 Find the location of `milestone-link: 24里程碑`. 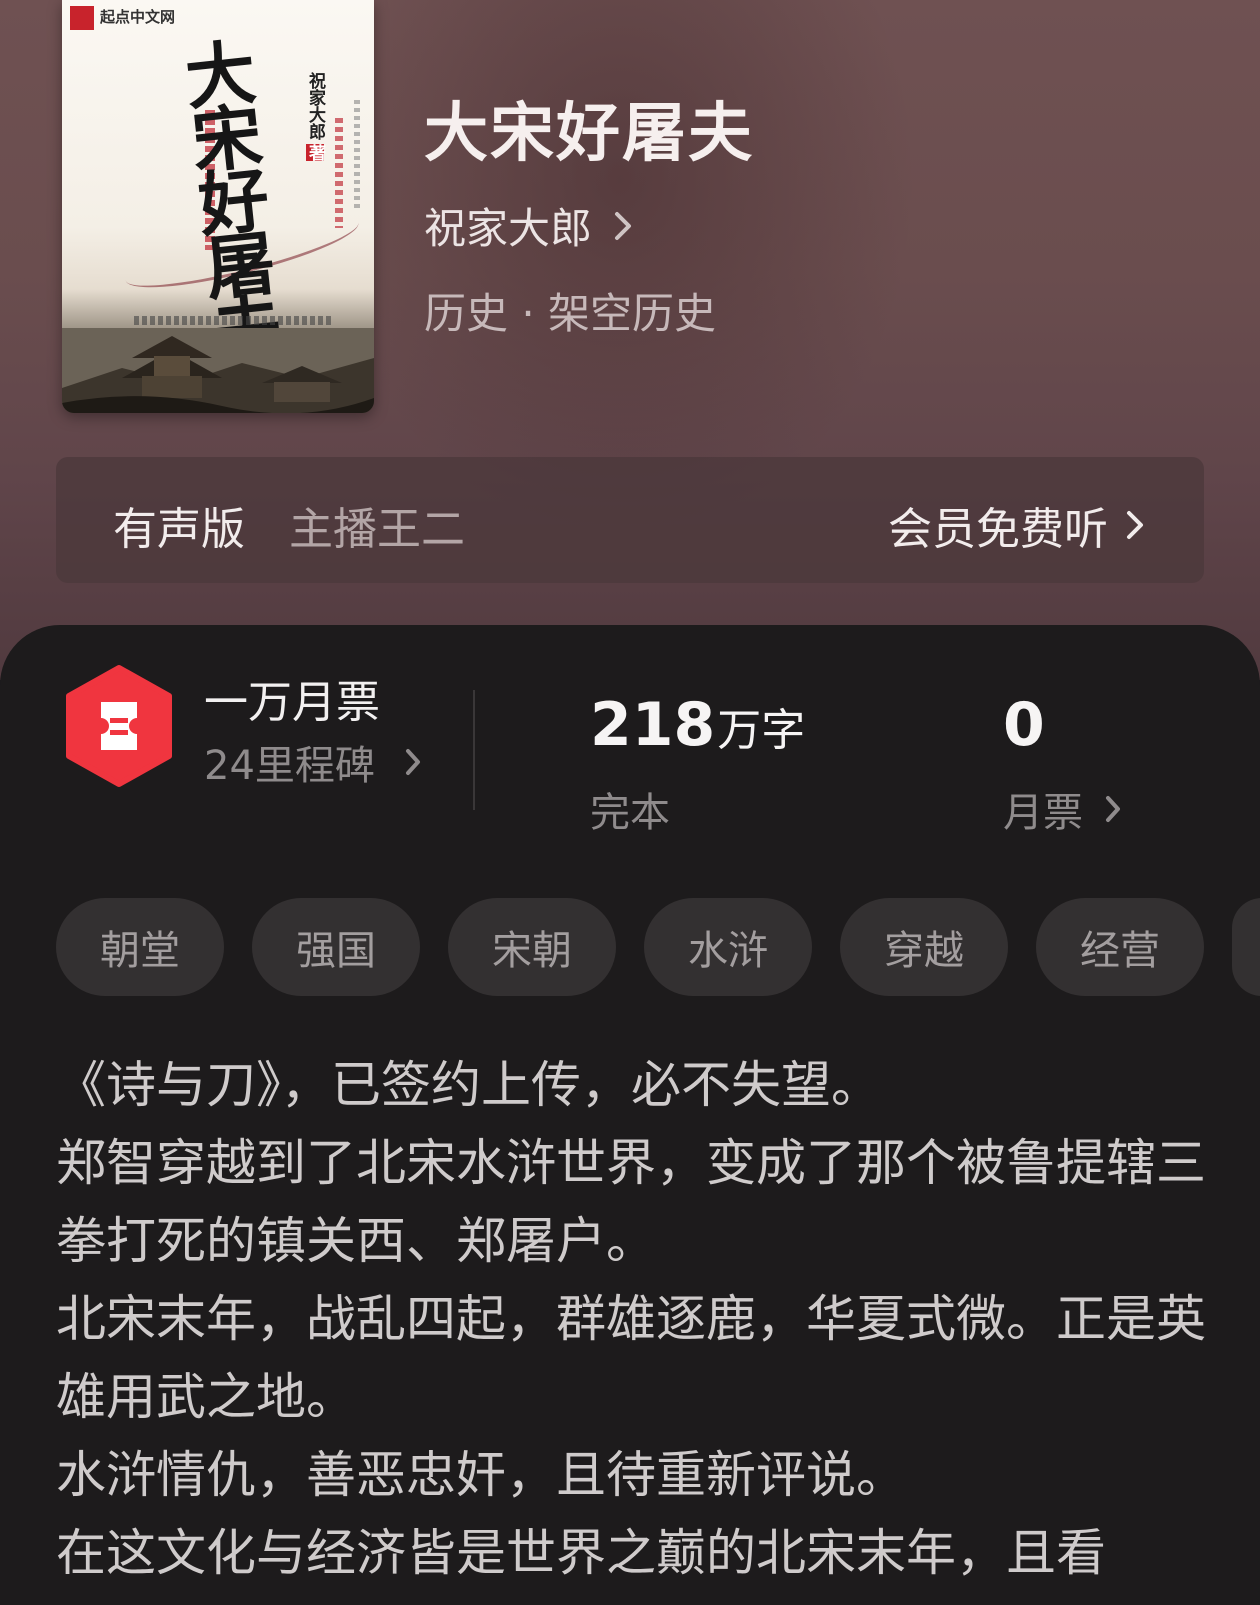

milestone-link: 24里程碑 is located at coordinates (312, 762).